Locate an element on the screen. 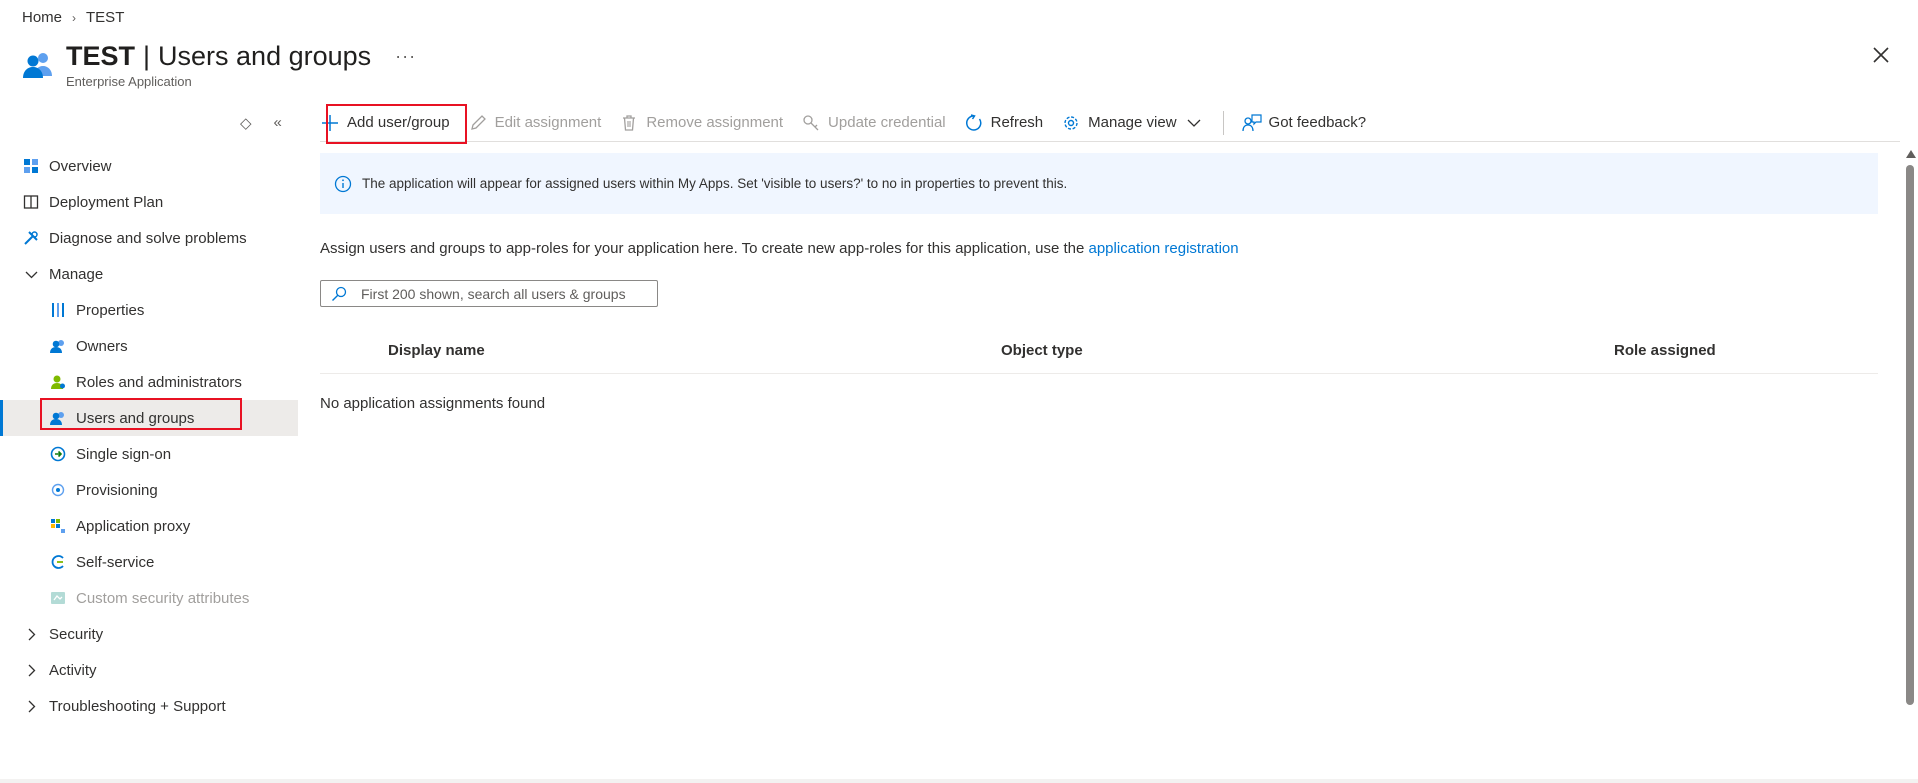 The height and width of the screenshot is (783, 1918). key-icon is located at coordinates (811, 123).